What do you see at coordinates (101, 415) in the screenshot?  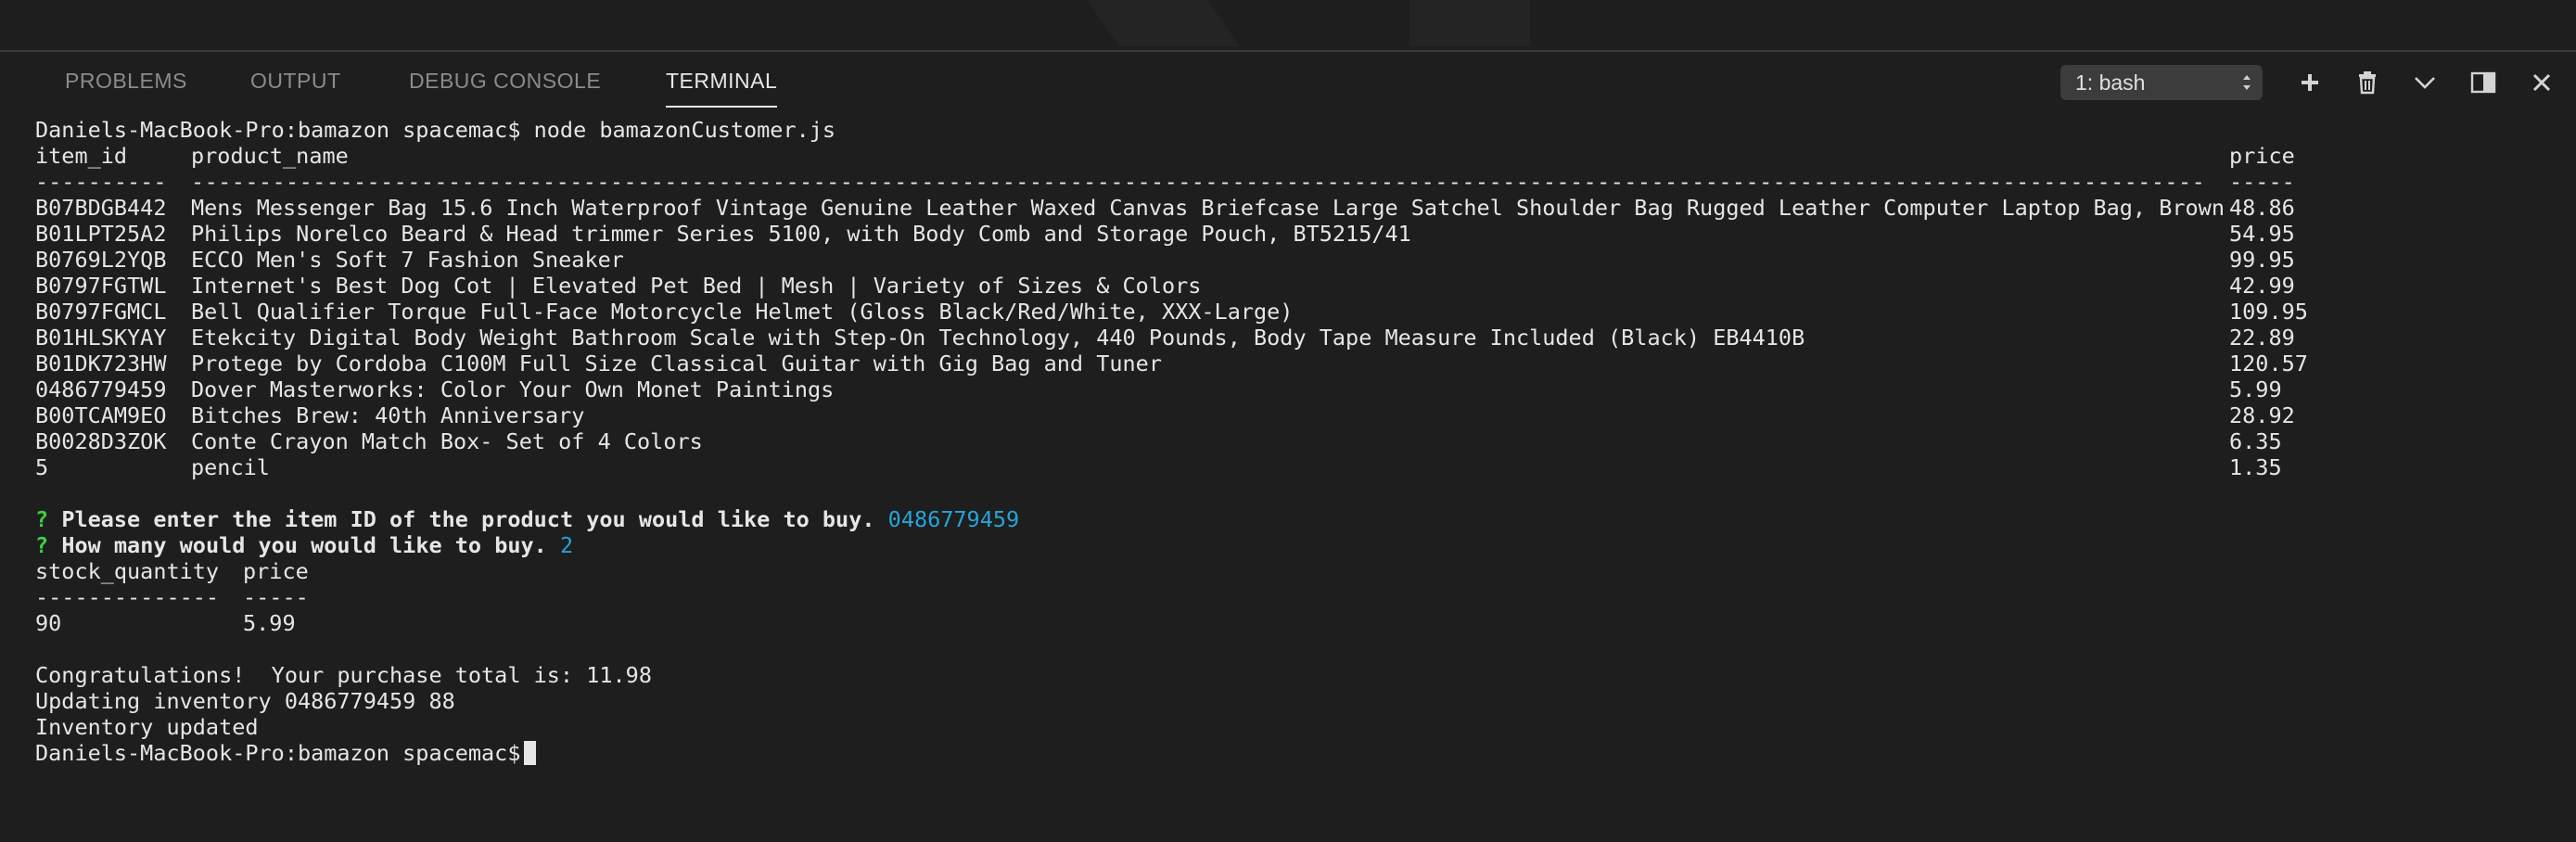 I see `cell-item-id: B00TCAM9EO` at bounding box center [101, 415].